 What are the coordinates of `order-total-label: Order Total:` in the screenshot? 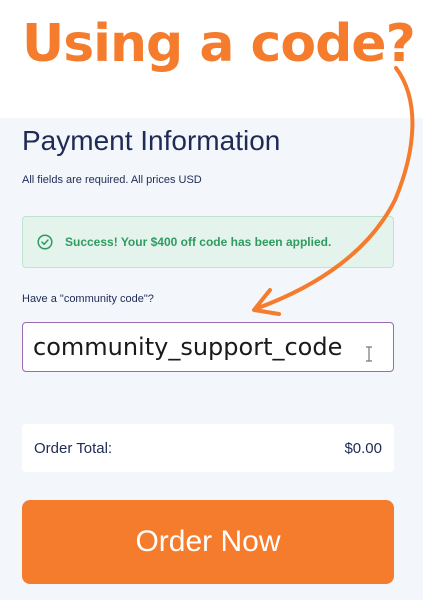 It's located at (73, 448).